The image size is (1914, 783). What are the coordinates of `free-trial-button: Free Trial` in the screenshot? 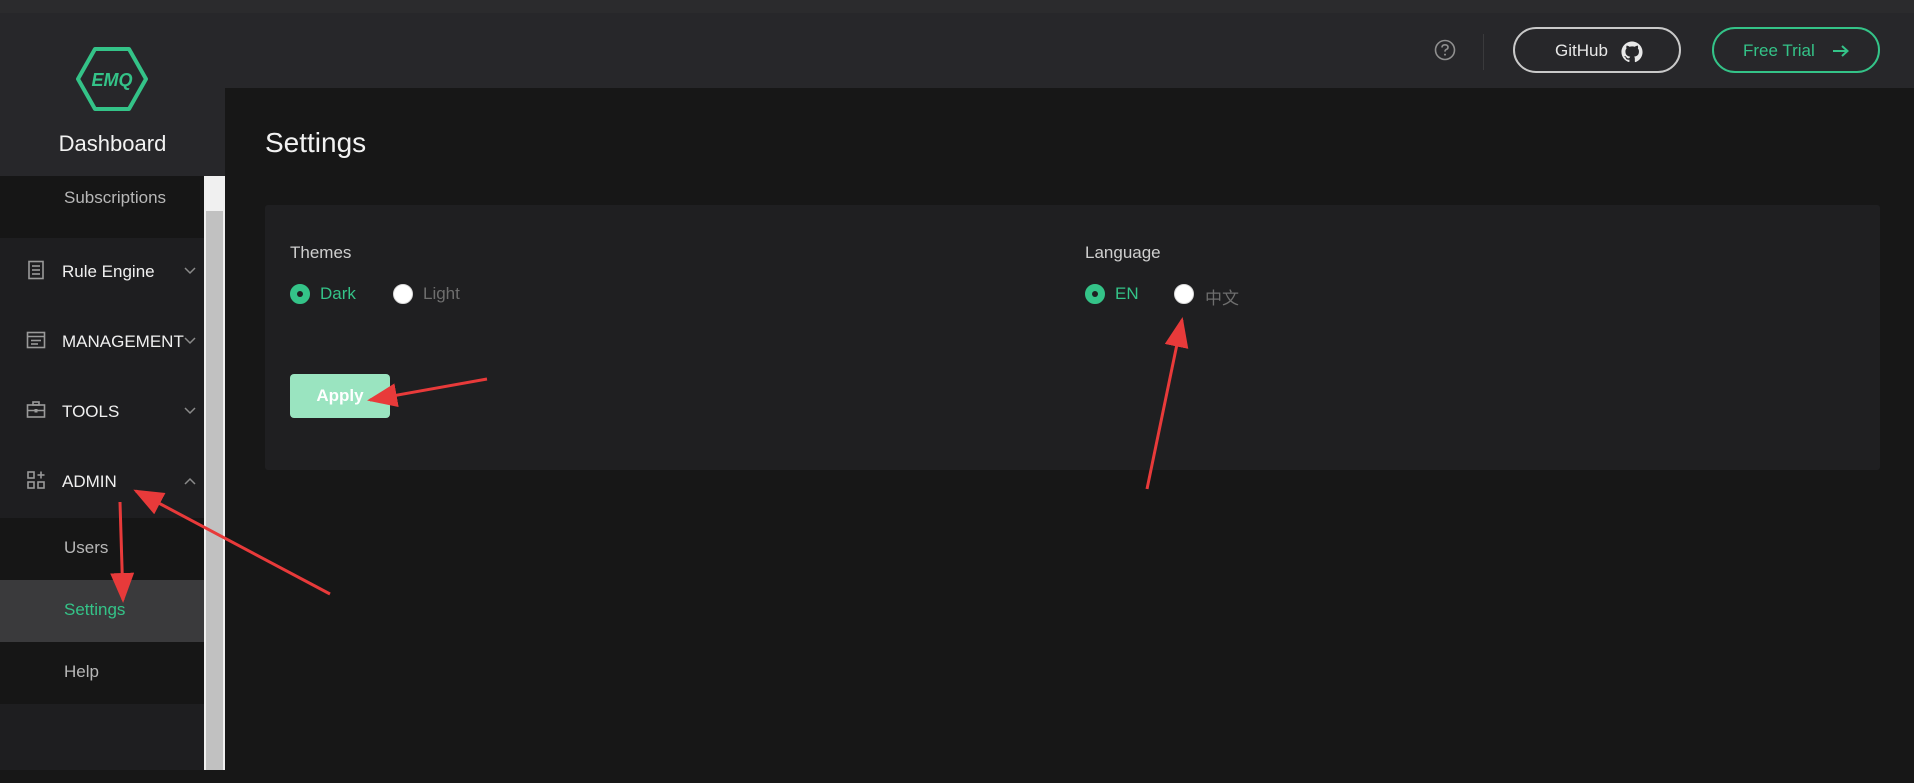 It's located at (1796, 50).